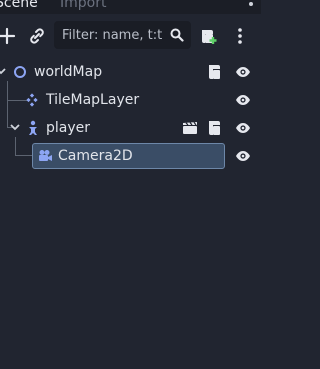 This screenshot has width=320, height=369. What do you see at coordinates (177, 35) in the screenshot?
I see `magnifier-icon` at bounding box center [177, 35].